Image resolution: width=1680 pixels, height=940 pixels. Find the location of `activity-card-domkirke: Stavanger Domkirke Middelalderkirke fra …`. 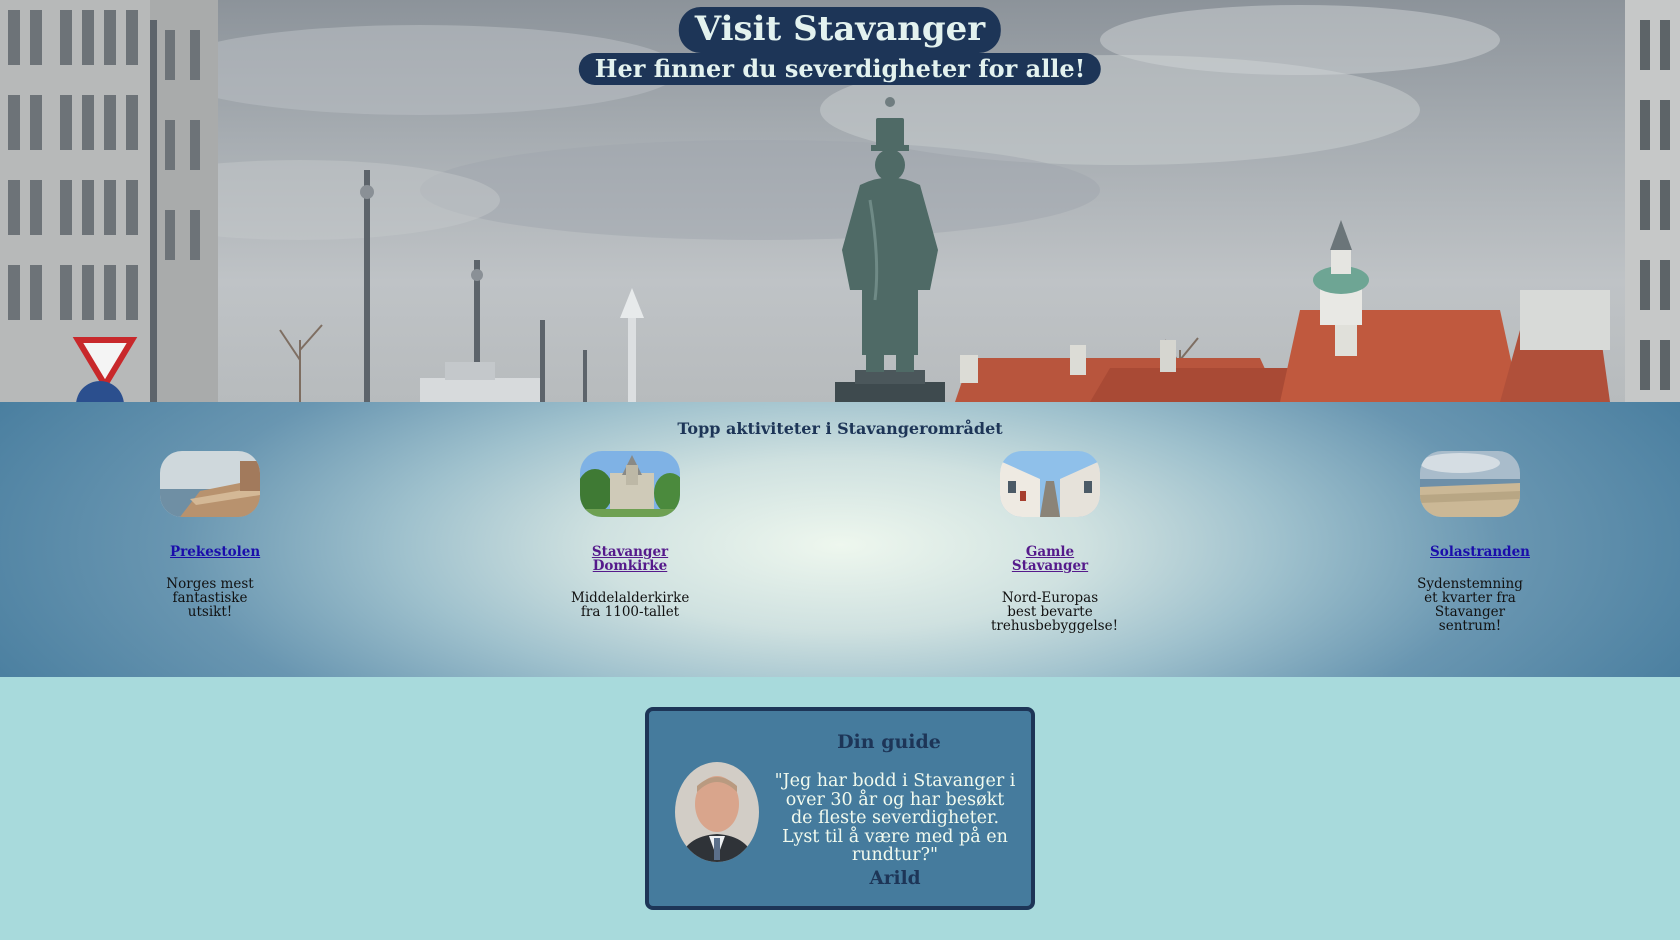

activity-card-domkirke: Stavanger Domkirke Middelalderkirke fra … is located at coordinates (630, 535).